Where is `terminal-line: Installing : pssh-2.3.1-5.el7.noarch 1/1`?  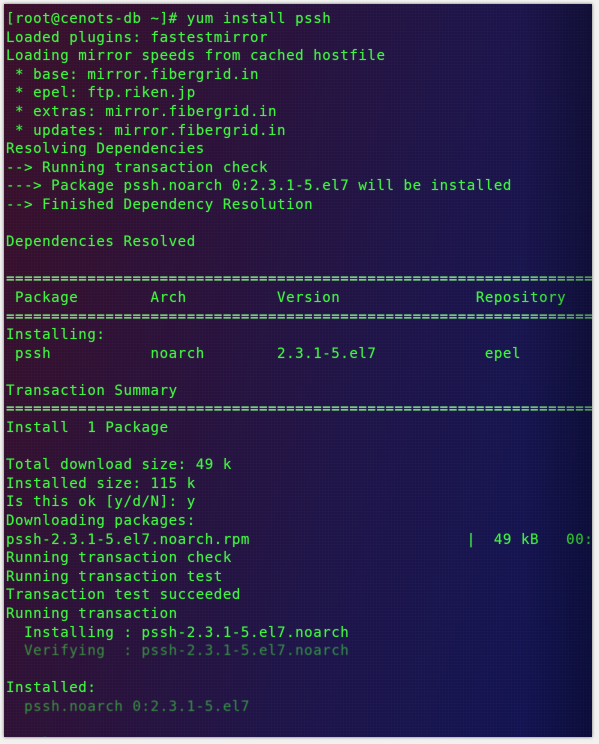 terminal-line: Installing : pssh-2.3.1-5.el7.noarch 1/1 is located at coordinates (187, 632).